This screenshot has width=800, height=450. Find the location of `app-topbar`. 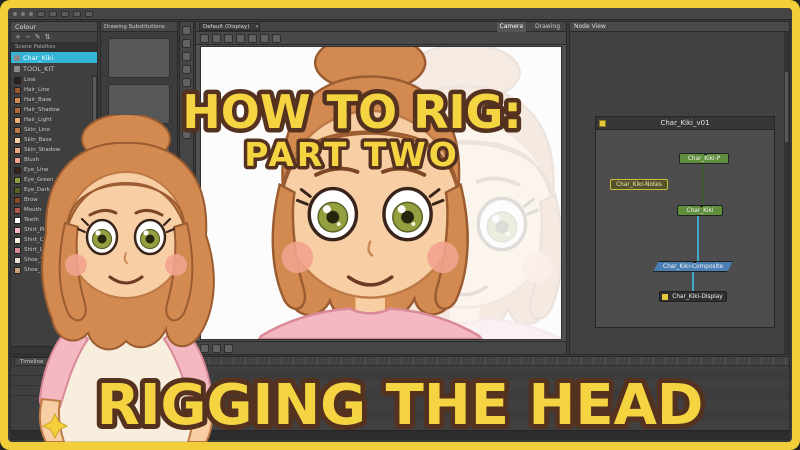

app-topbar is located at coordinates (400, 14).